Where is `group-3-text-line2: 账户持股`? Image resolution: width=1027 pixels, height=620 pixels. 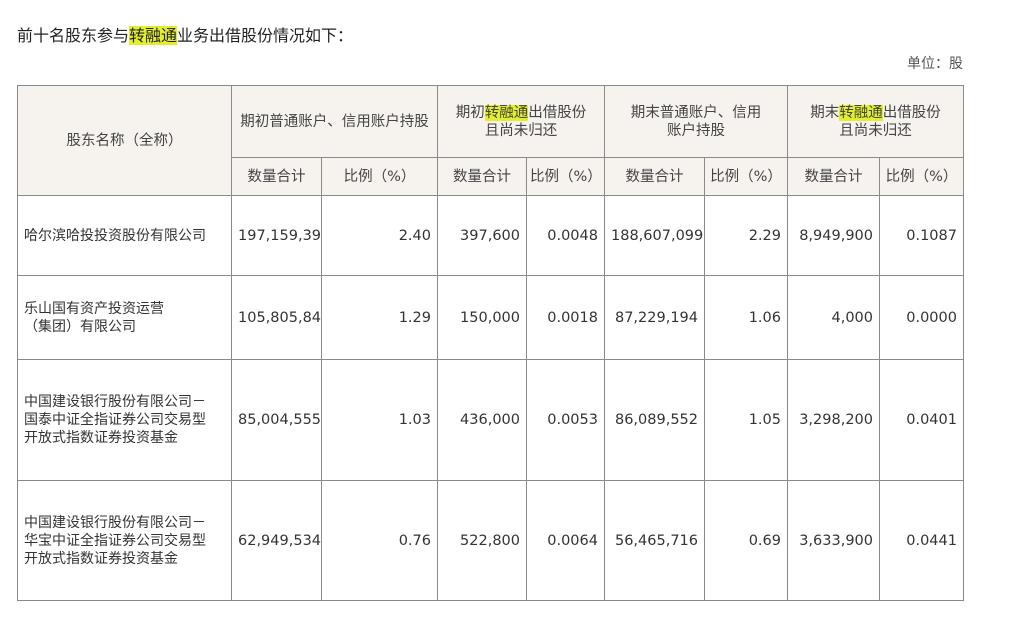 group-3-text-line2: 账户持股 is located at coordinates (696, 130).